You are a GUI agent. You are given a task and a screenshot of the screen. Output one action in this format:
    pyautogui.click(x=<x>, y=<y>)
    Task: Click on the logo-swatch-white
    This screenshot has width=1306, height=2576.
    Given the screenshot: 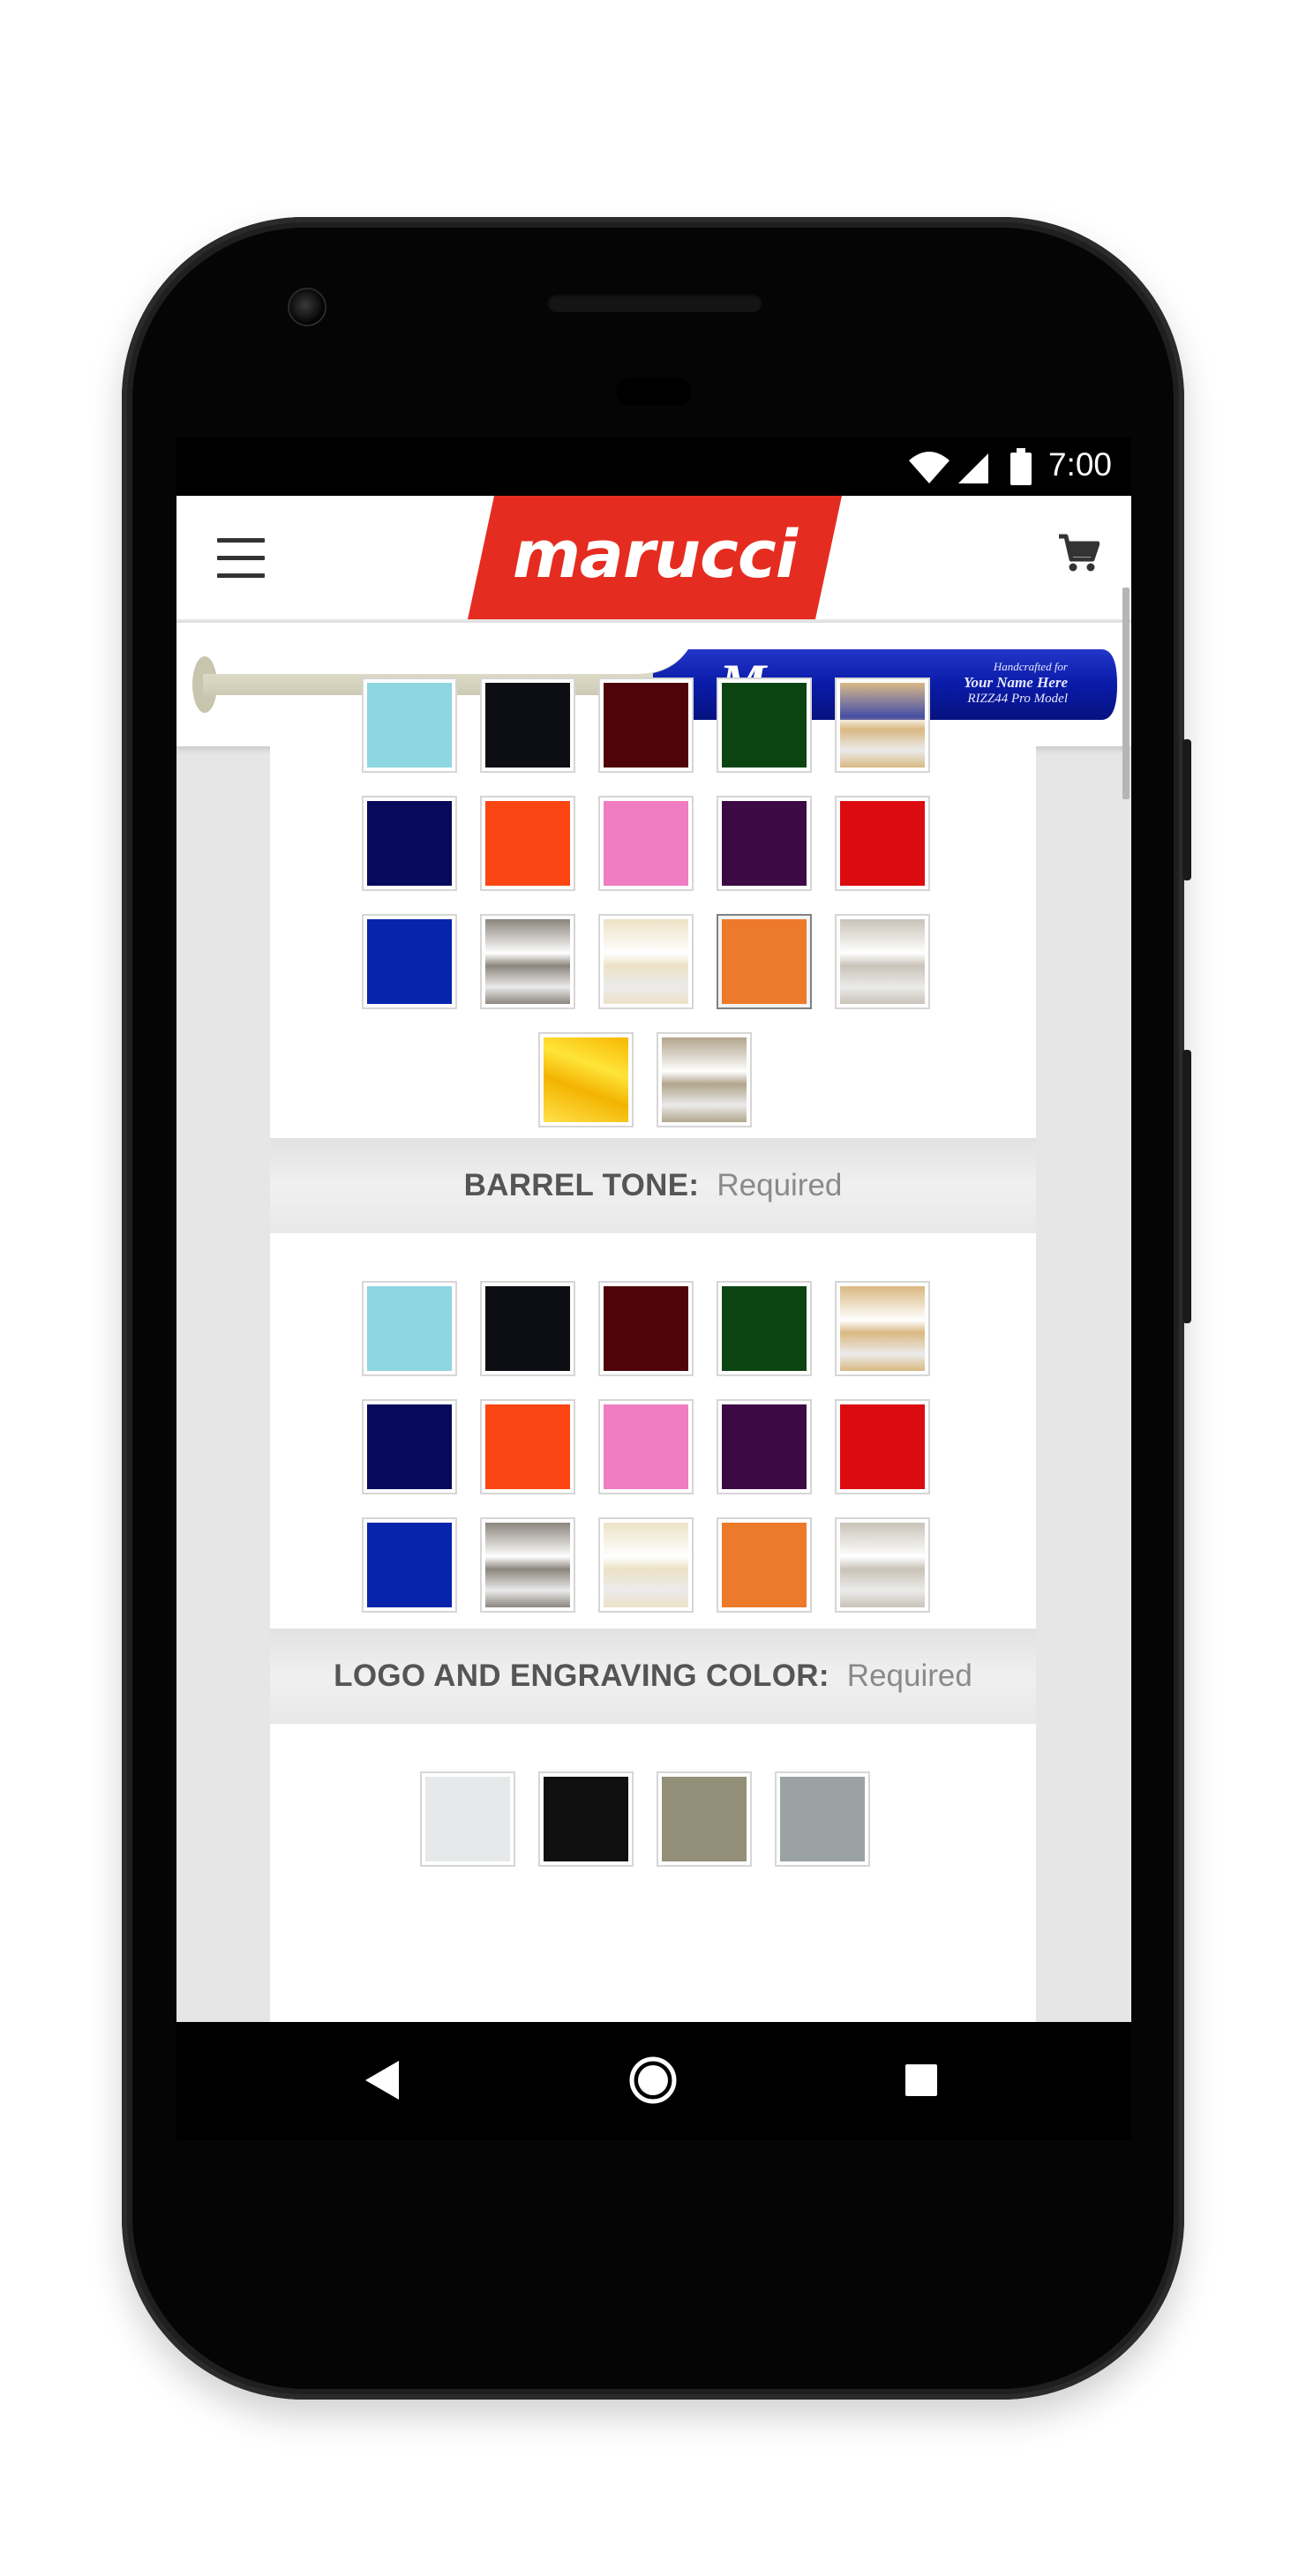 What is the action you would take?
    pyautogui.click(x=468, y=1819)
    